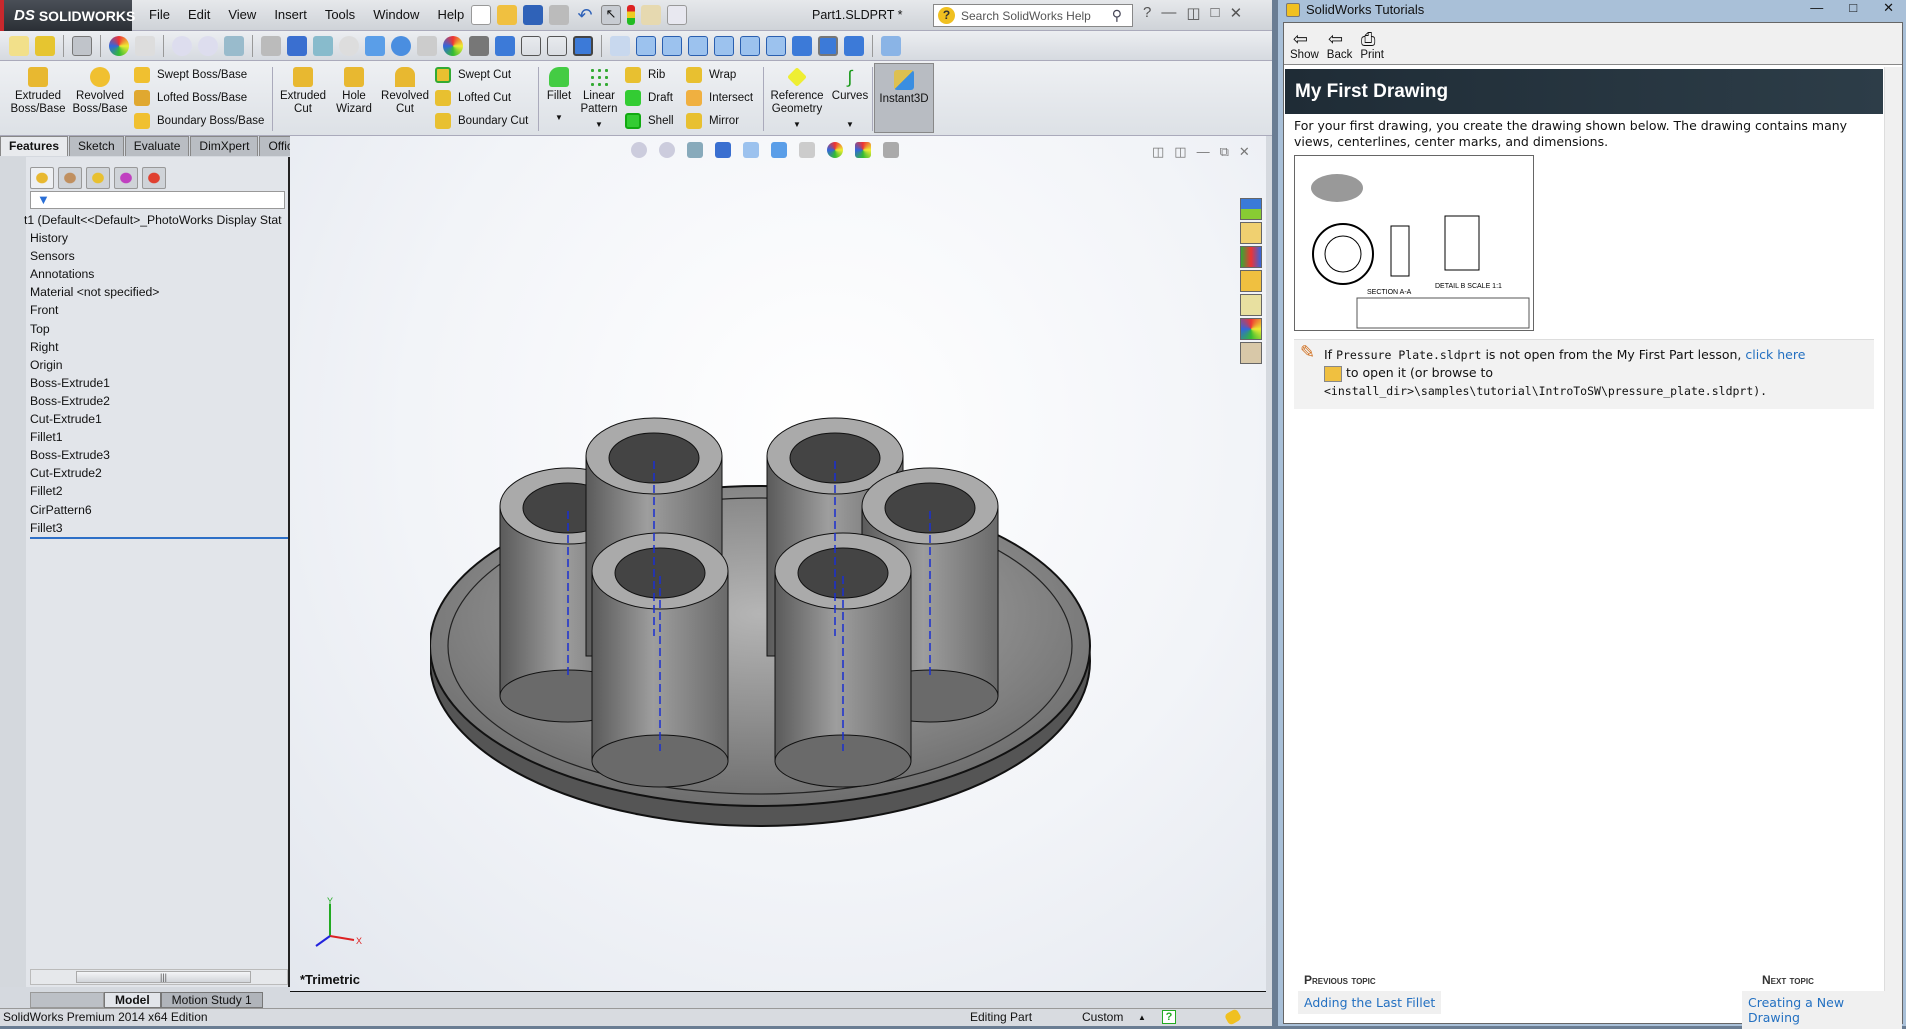 The image size is (1906, 1029). Describe the element at coordinates (677, 15) in the screenshot. I see `options-icon` at that location.